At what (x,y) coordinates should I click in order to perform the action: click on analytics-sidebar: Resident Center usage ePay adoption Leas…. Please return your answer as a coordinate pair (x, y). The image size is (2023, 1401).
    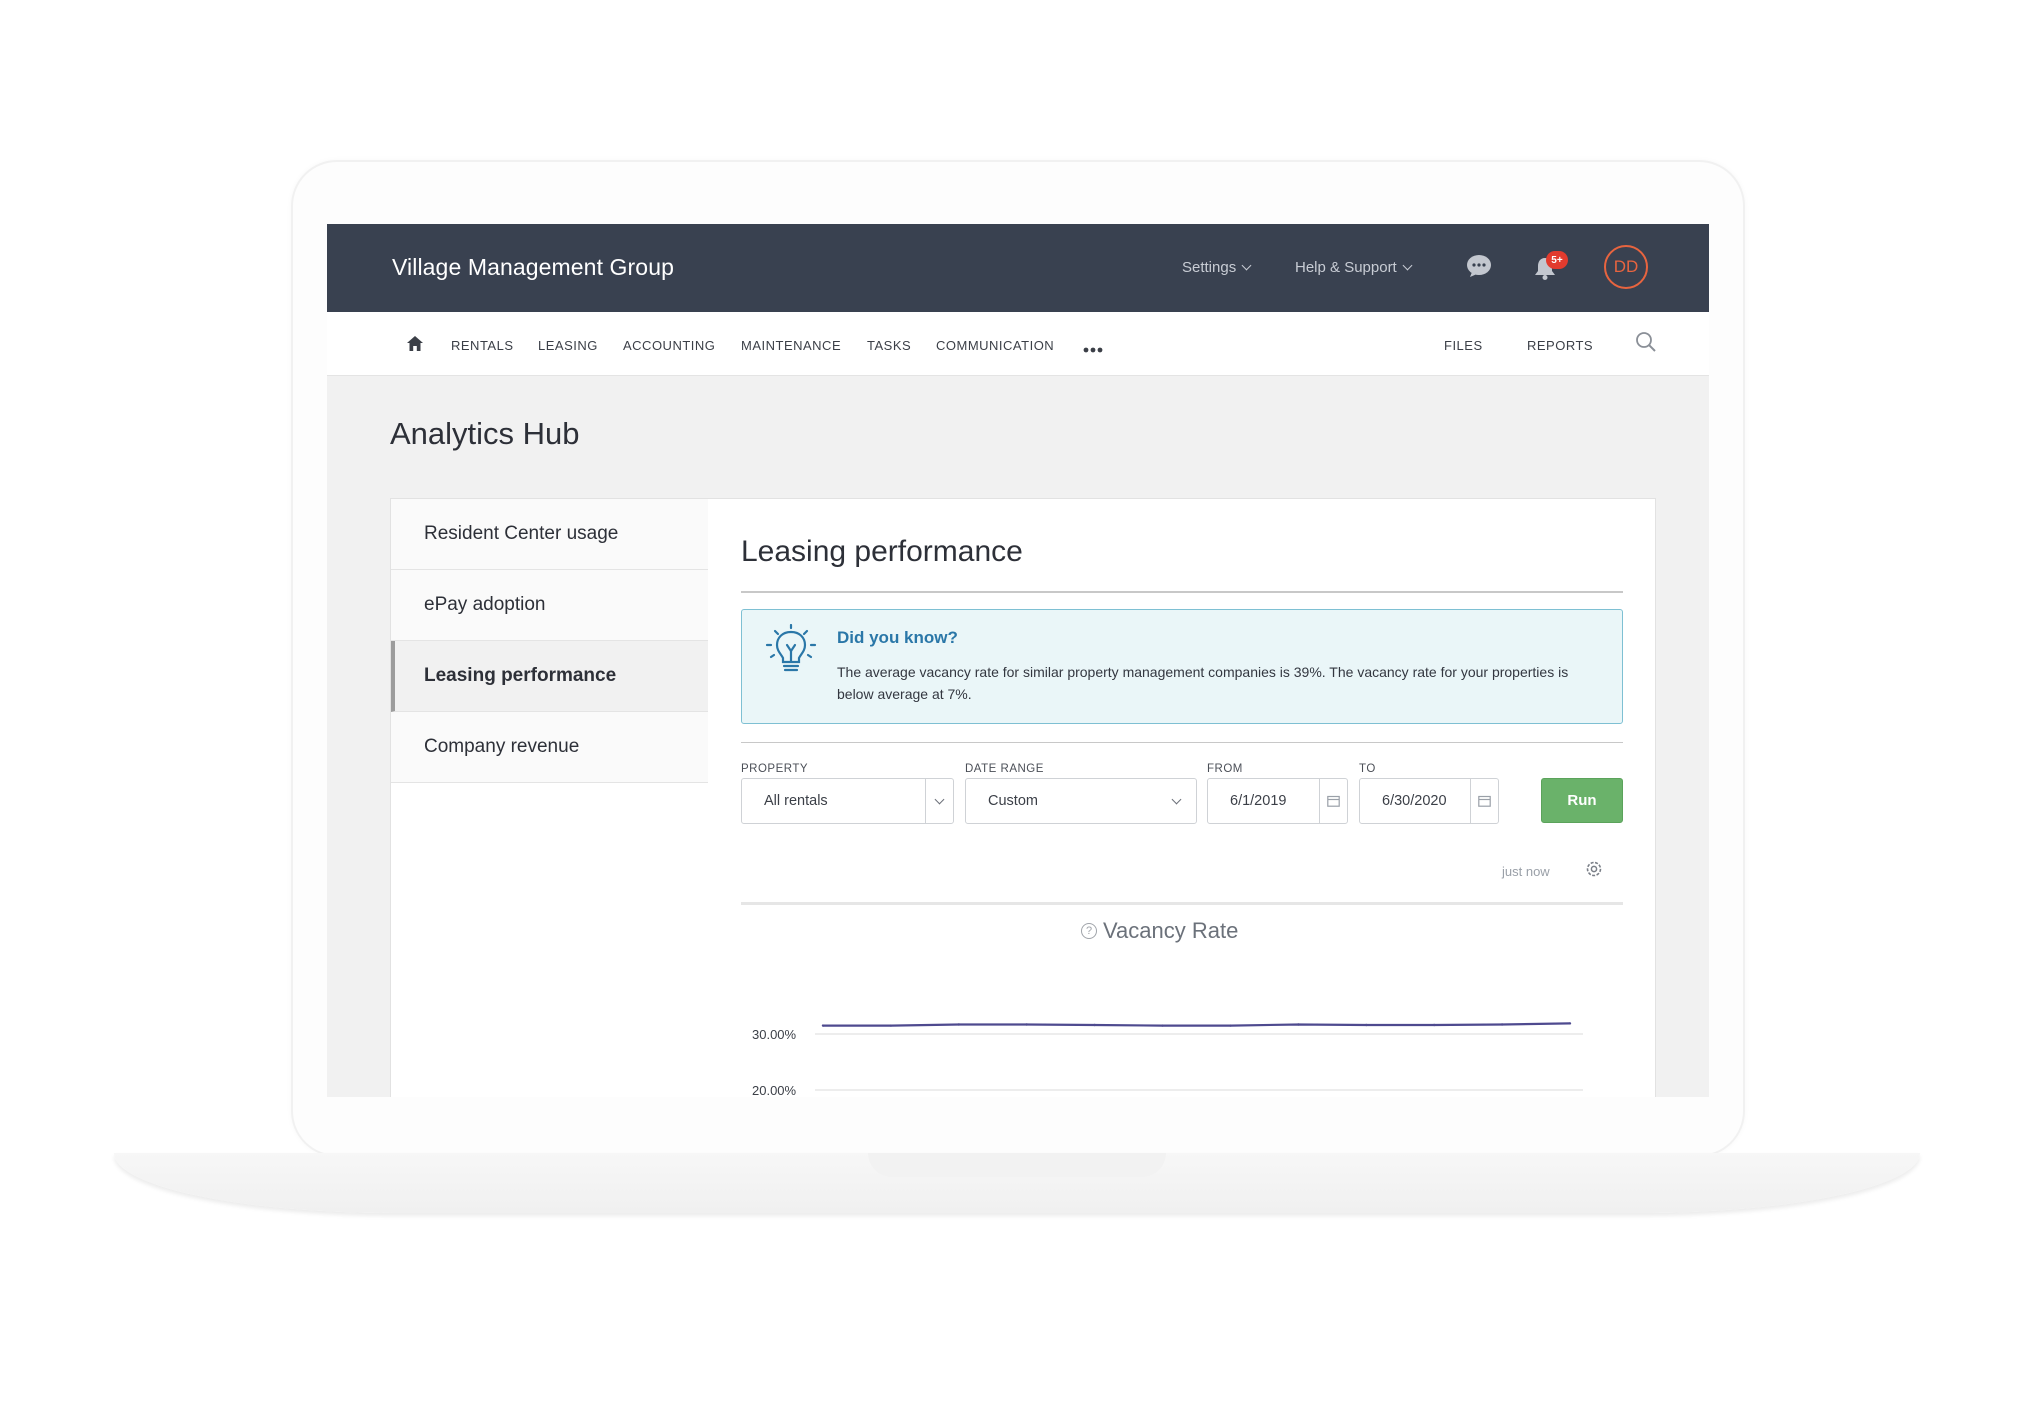
    Looking at the image, I should click on (549, 798).